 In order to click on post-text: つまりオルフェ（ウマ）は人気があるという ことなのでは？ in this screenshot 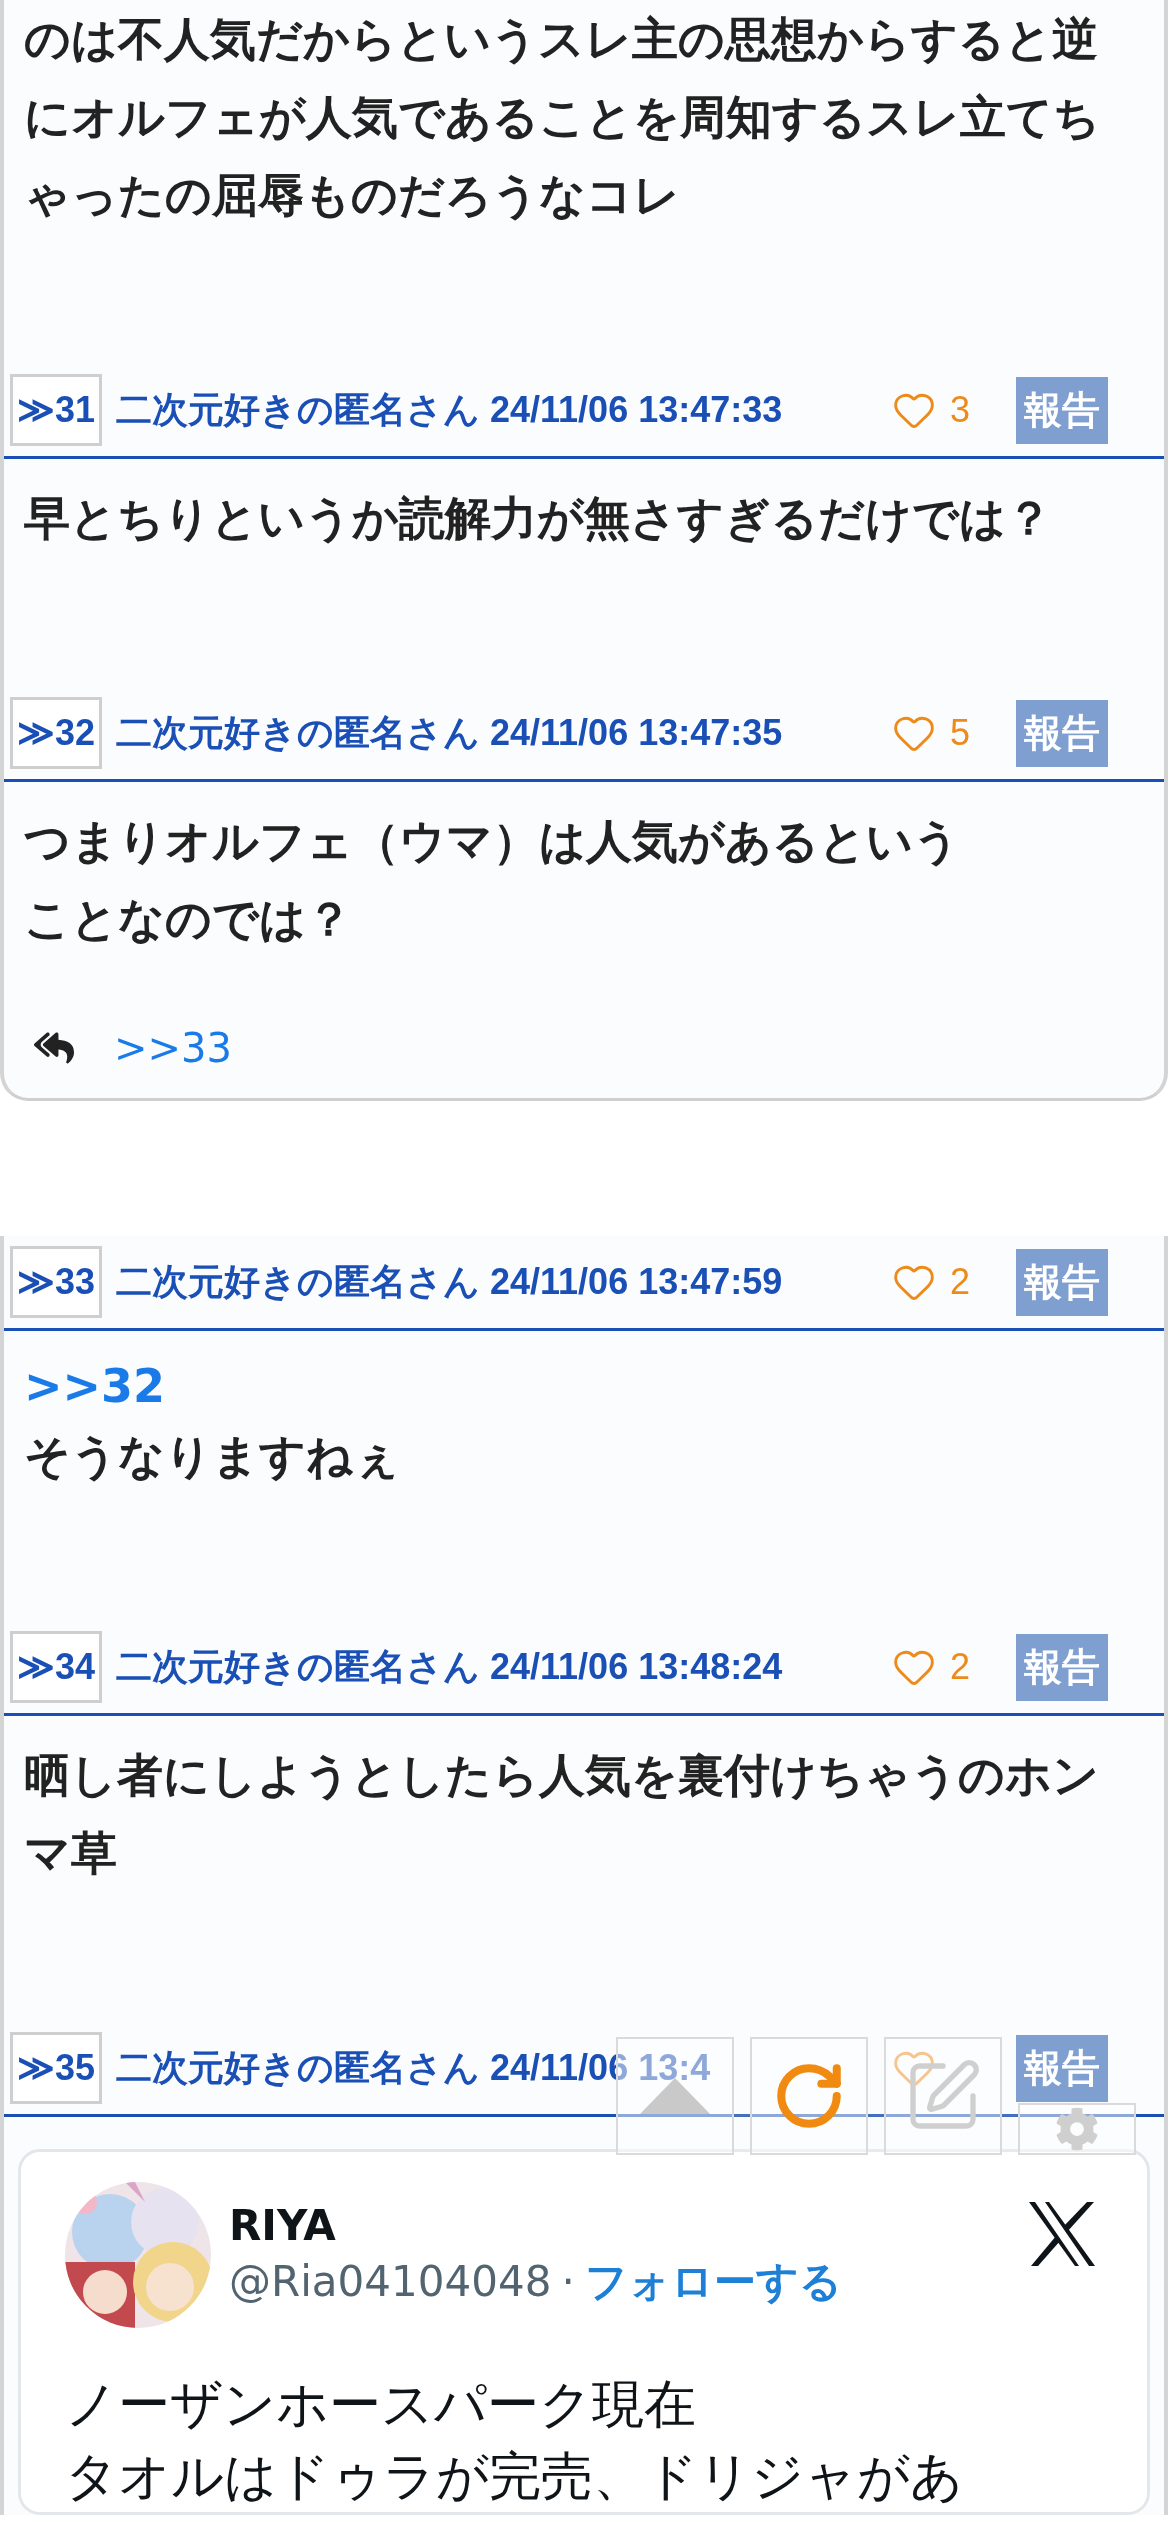, I will do `click(492, 880)`.